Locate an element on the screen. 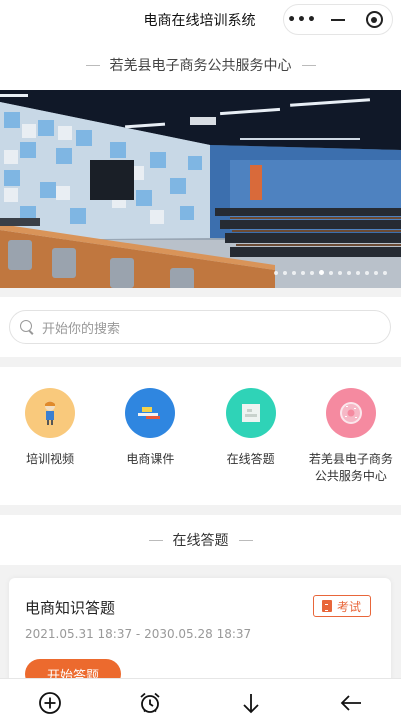 The width and height of the screenshot is (401, 726). search-icon is located at coordinates (27, 327).